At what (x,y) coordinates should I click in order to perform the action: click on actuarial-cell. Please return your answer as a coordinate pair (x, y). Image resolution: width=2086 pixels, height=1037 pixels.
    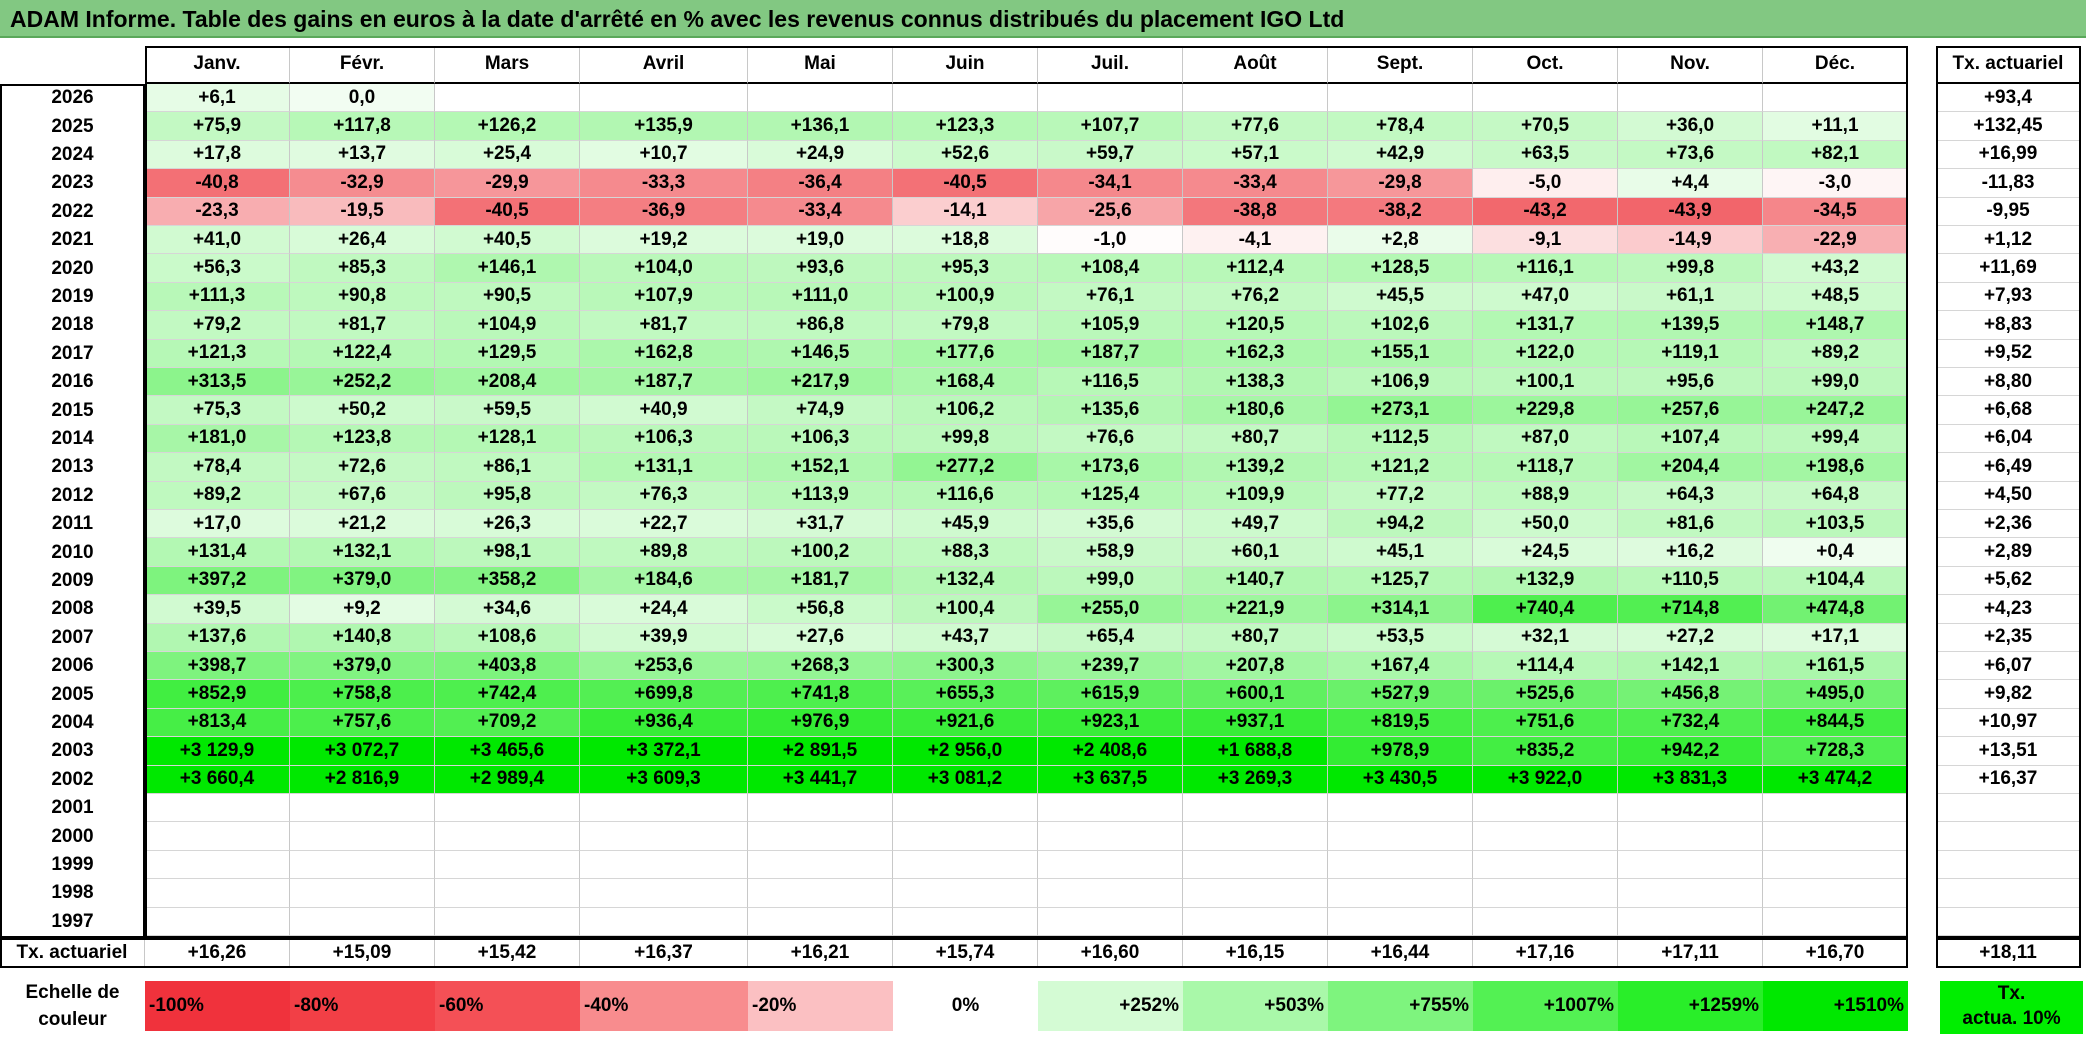
    Looking at the image, I should click on (2008, 865).